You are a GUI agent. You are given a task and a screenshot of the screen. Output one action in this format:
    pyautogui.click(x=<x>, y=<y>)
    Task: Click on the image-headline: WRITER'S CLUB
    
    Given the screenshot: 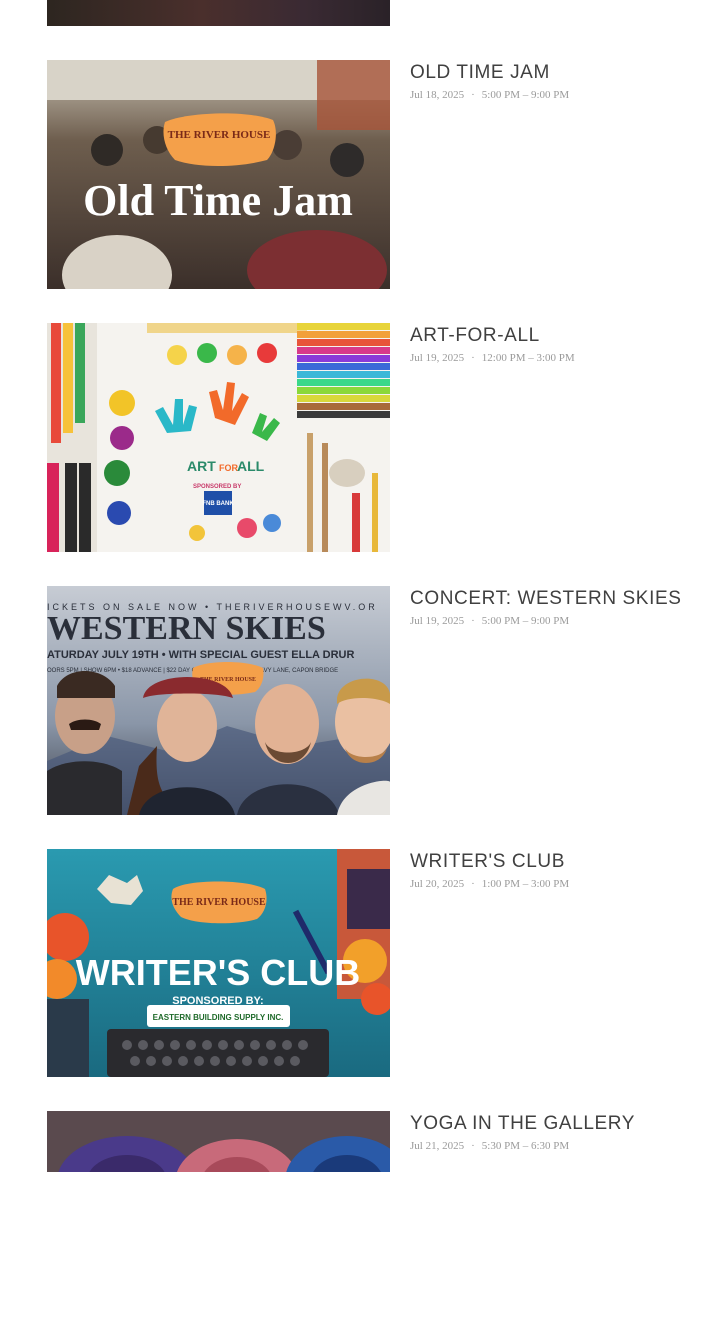 What is the action you would take?
    pyautogui.click(x=218, y=972)
    